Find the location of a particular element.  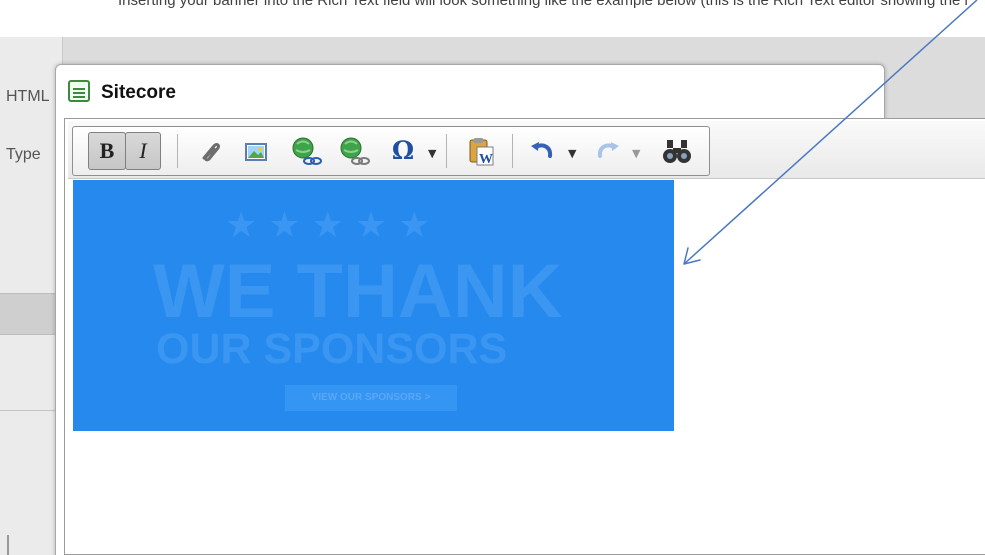

find-button is located at coordinates (678, 151).